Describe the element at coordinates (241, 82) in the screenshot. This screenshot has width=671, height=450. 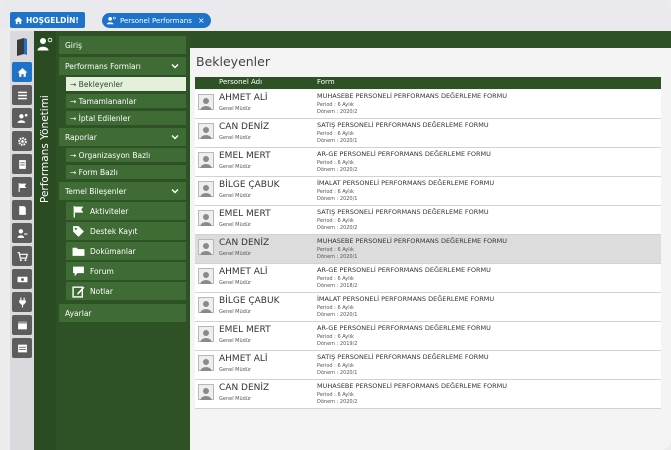
I see `column-header-personel: Personel Adı` at that location.